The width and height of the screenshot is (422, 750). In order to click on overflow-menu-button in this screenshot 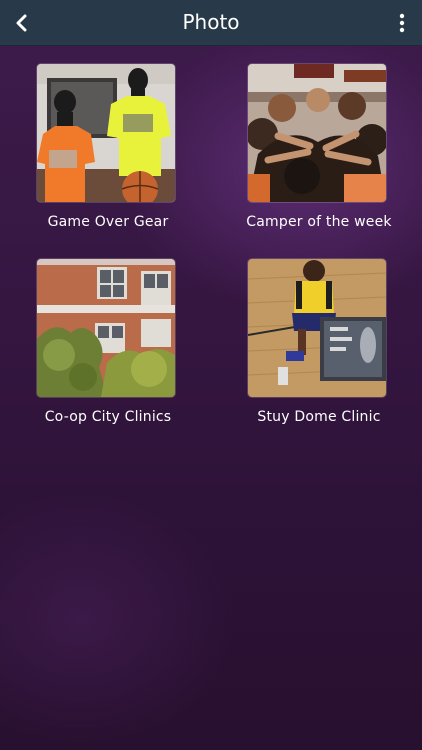, I will do `click(402, 23)`.